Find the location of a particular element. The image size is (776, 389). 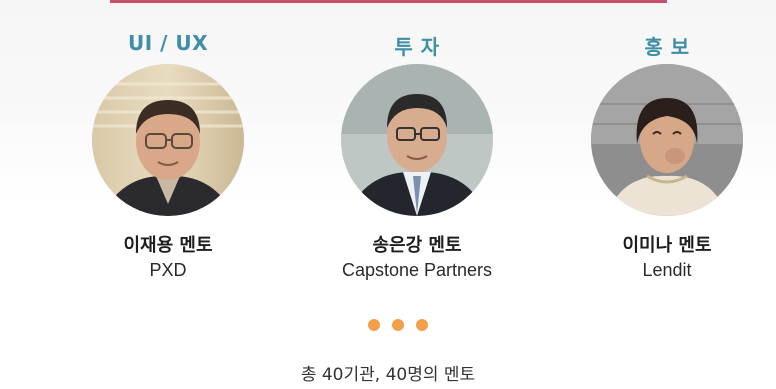

mentor-name: 이미나 멘토 is located at coordinates (667, 245).